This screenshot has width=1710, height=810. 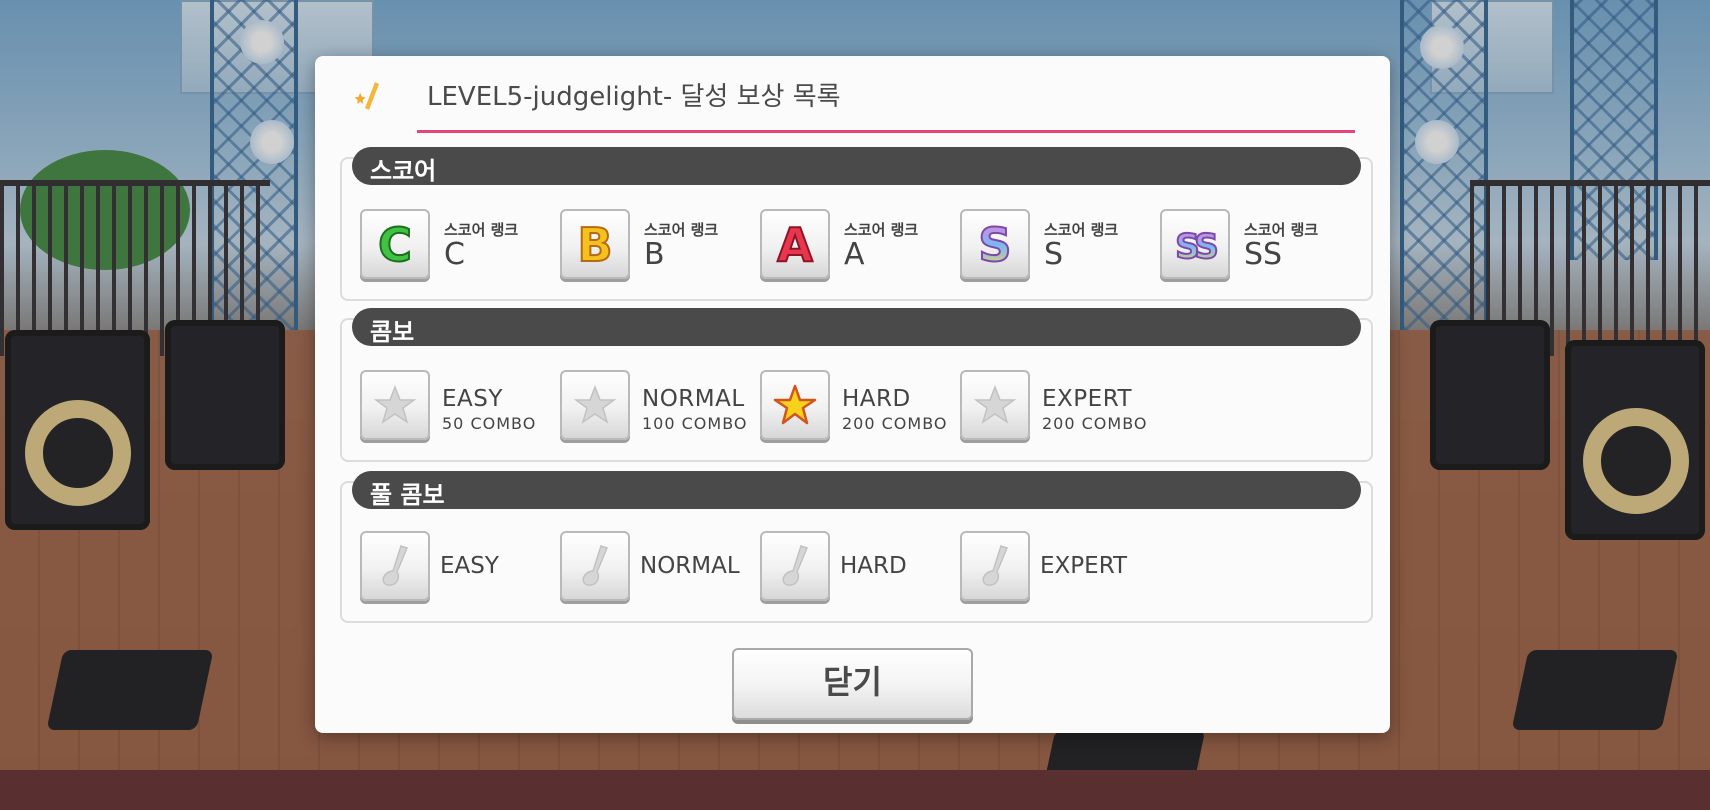 What do you see at coordinates (392, 332) in the screenshot?
I see `section-title: 콤보` at bounding box center [392, 332].